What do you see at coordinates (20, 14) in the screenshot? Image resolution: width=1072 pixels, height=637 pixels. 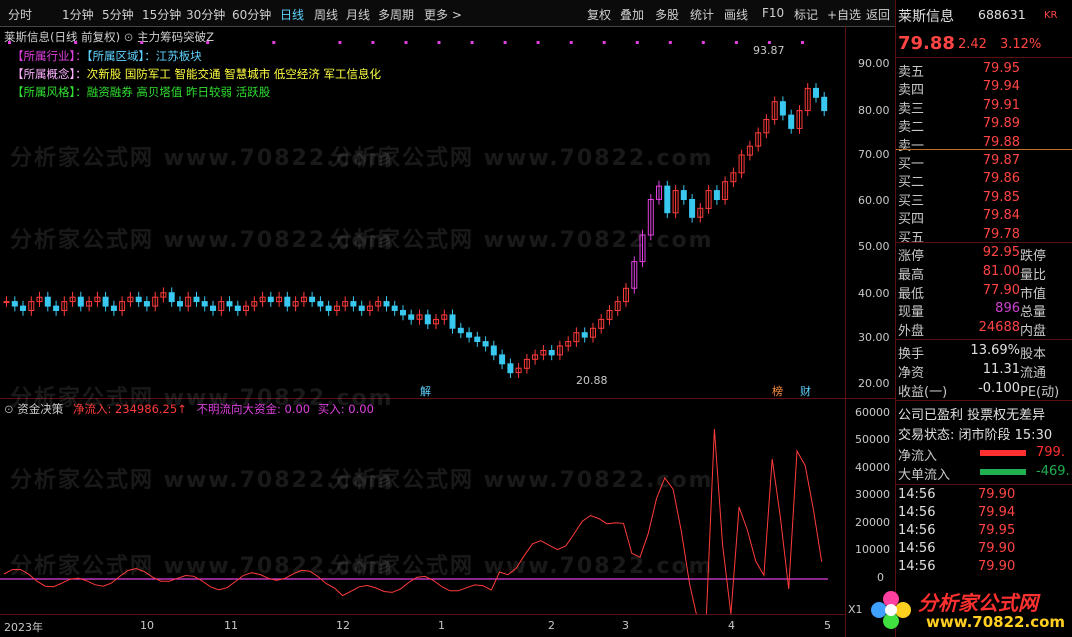 I see `period-fenshi: 分时` at bounding box center [20, 14].